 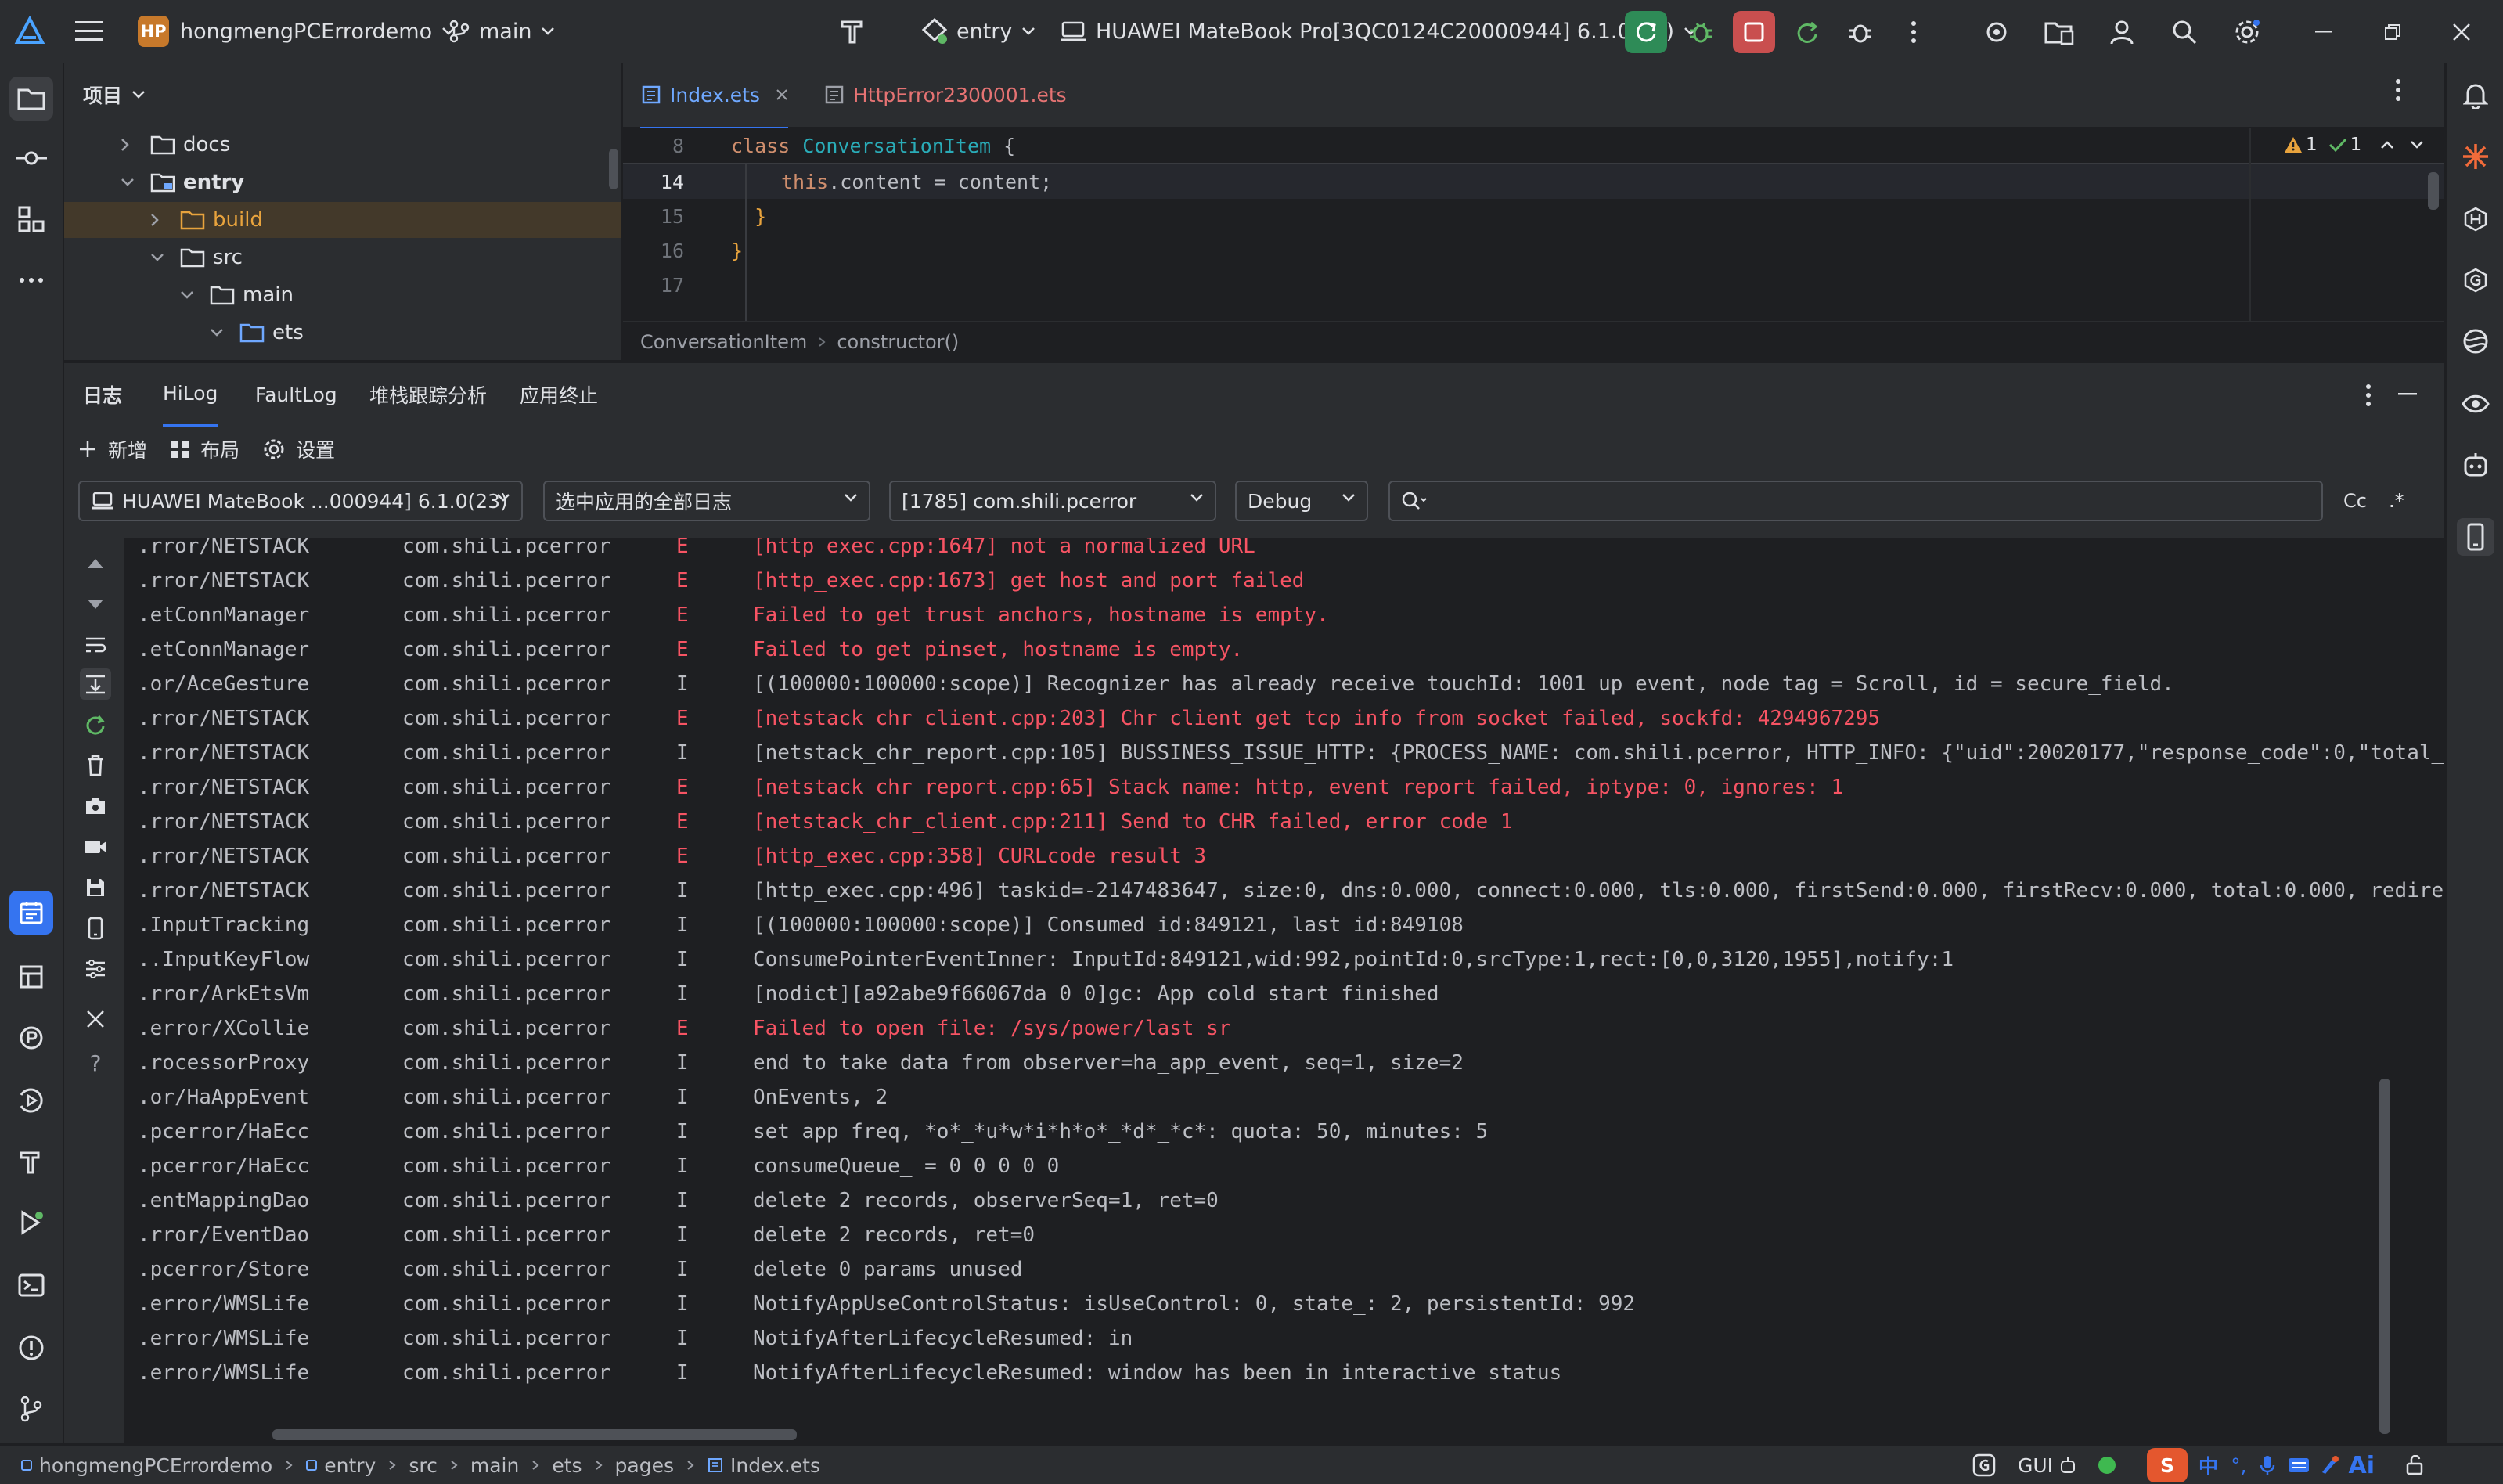 What do you see at coordinates (1052, 501) in the screenshot?
I see `process-filter-dropdown: [1785] com.shili.pcerror` at bounding box center [1052, 501].